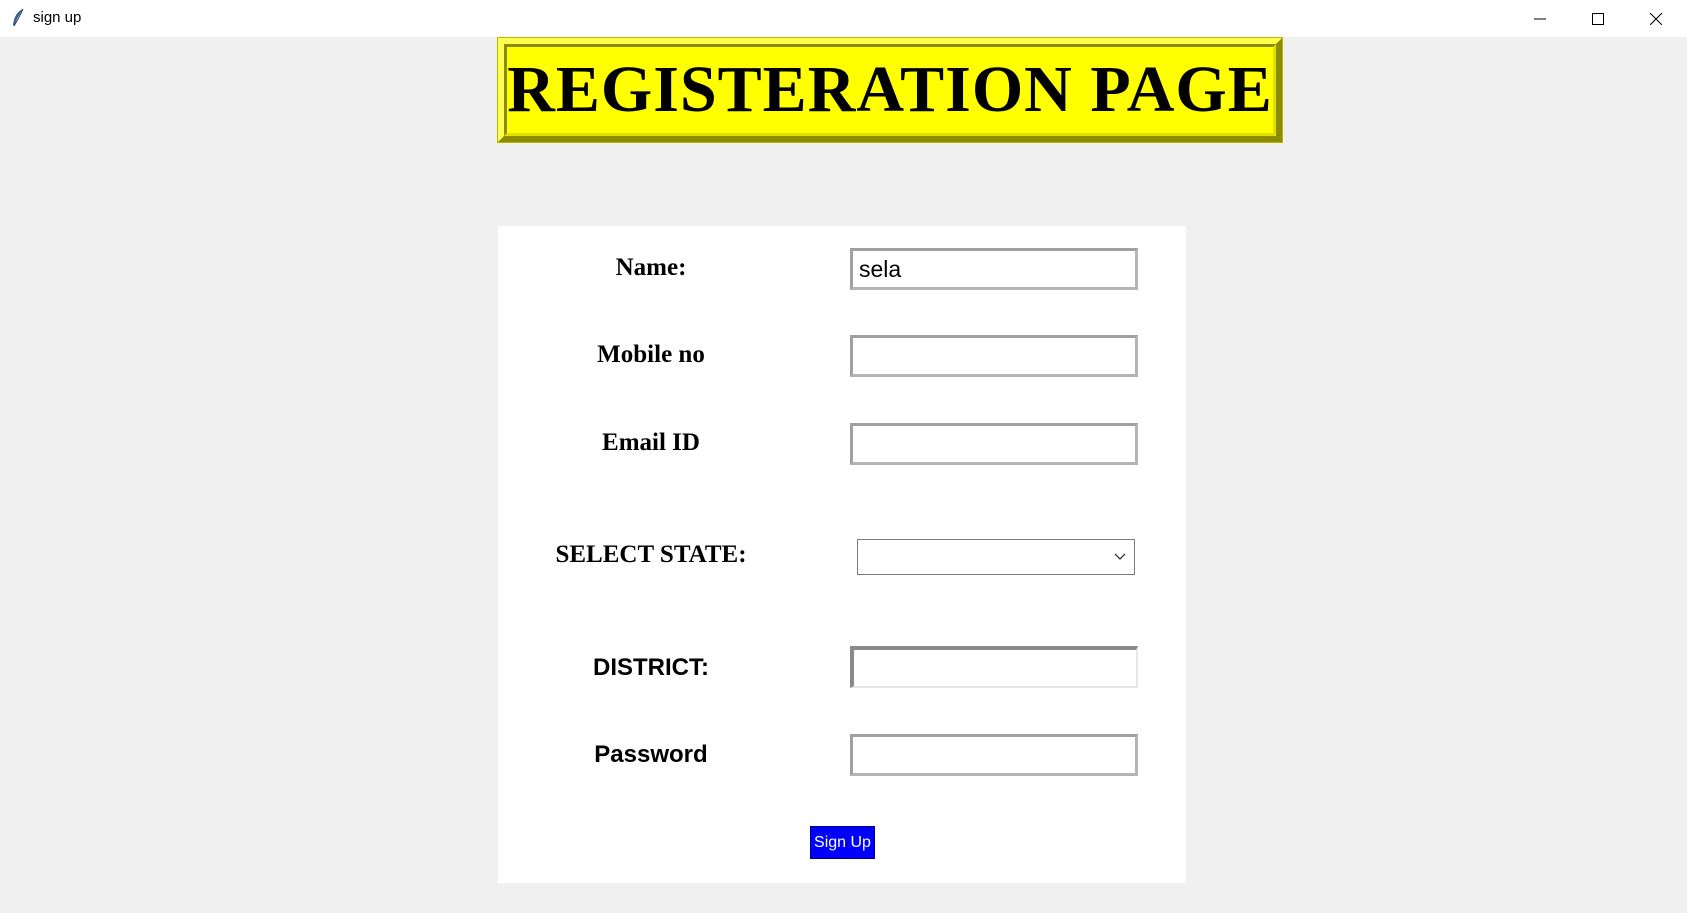 This screenshot has width=1687, height=913. I want to click on mobile-label: Mobile no, so click(651, 354).